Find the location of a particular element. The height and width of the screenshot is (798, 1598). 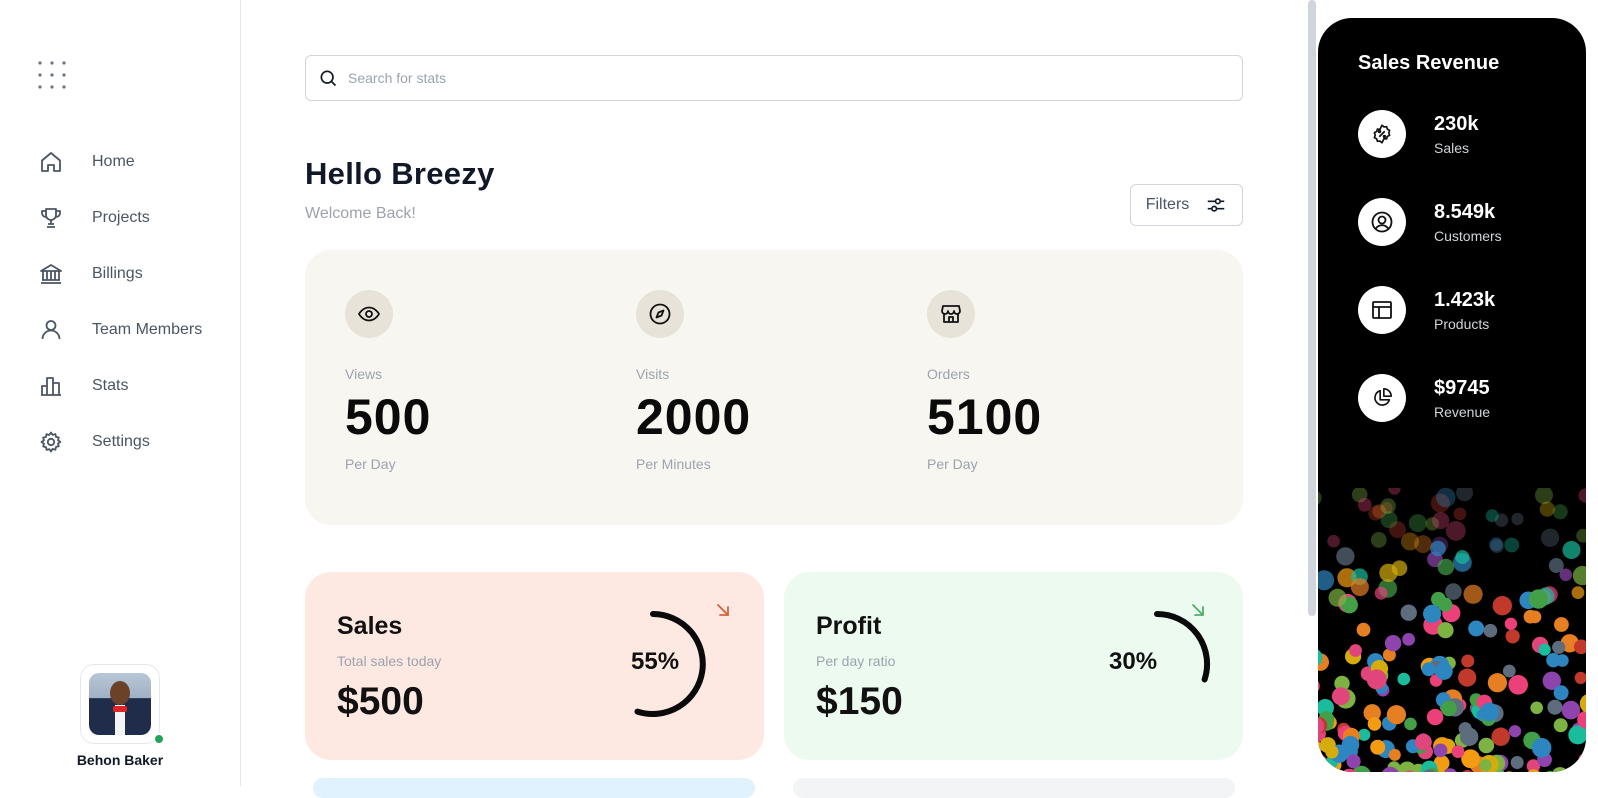

avatar is located at coordinates (120, 704).